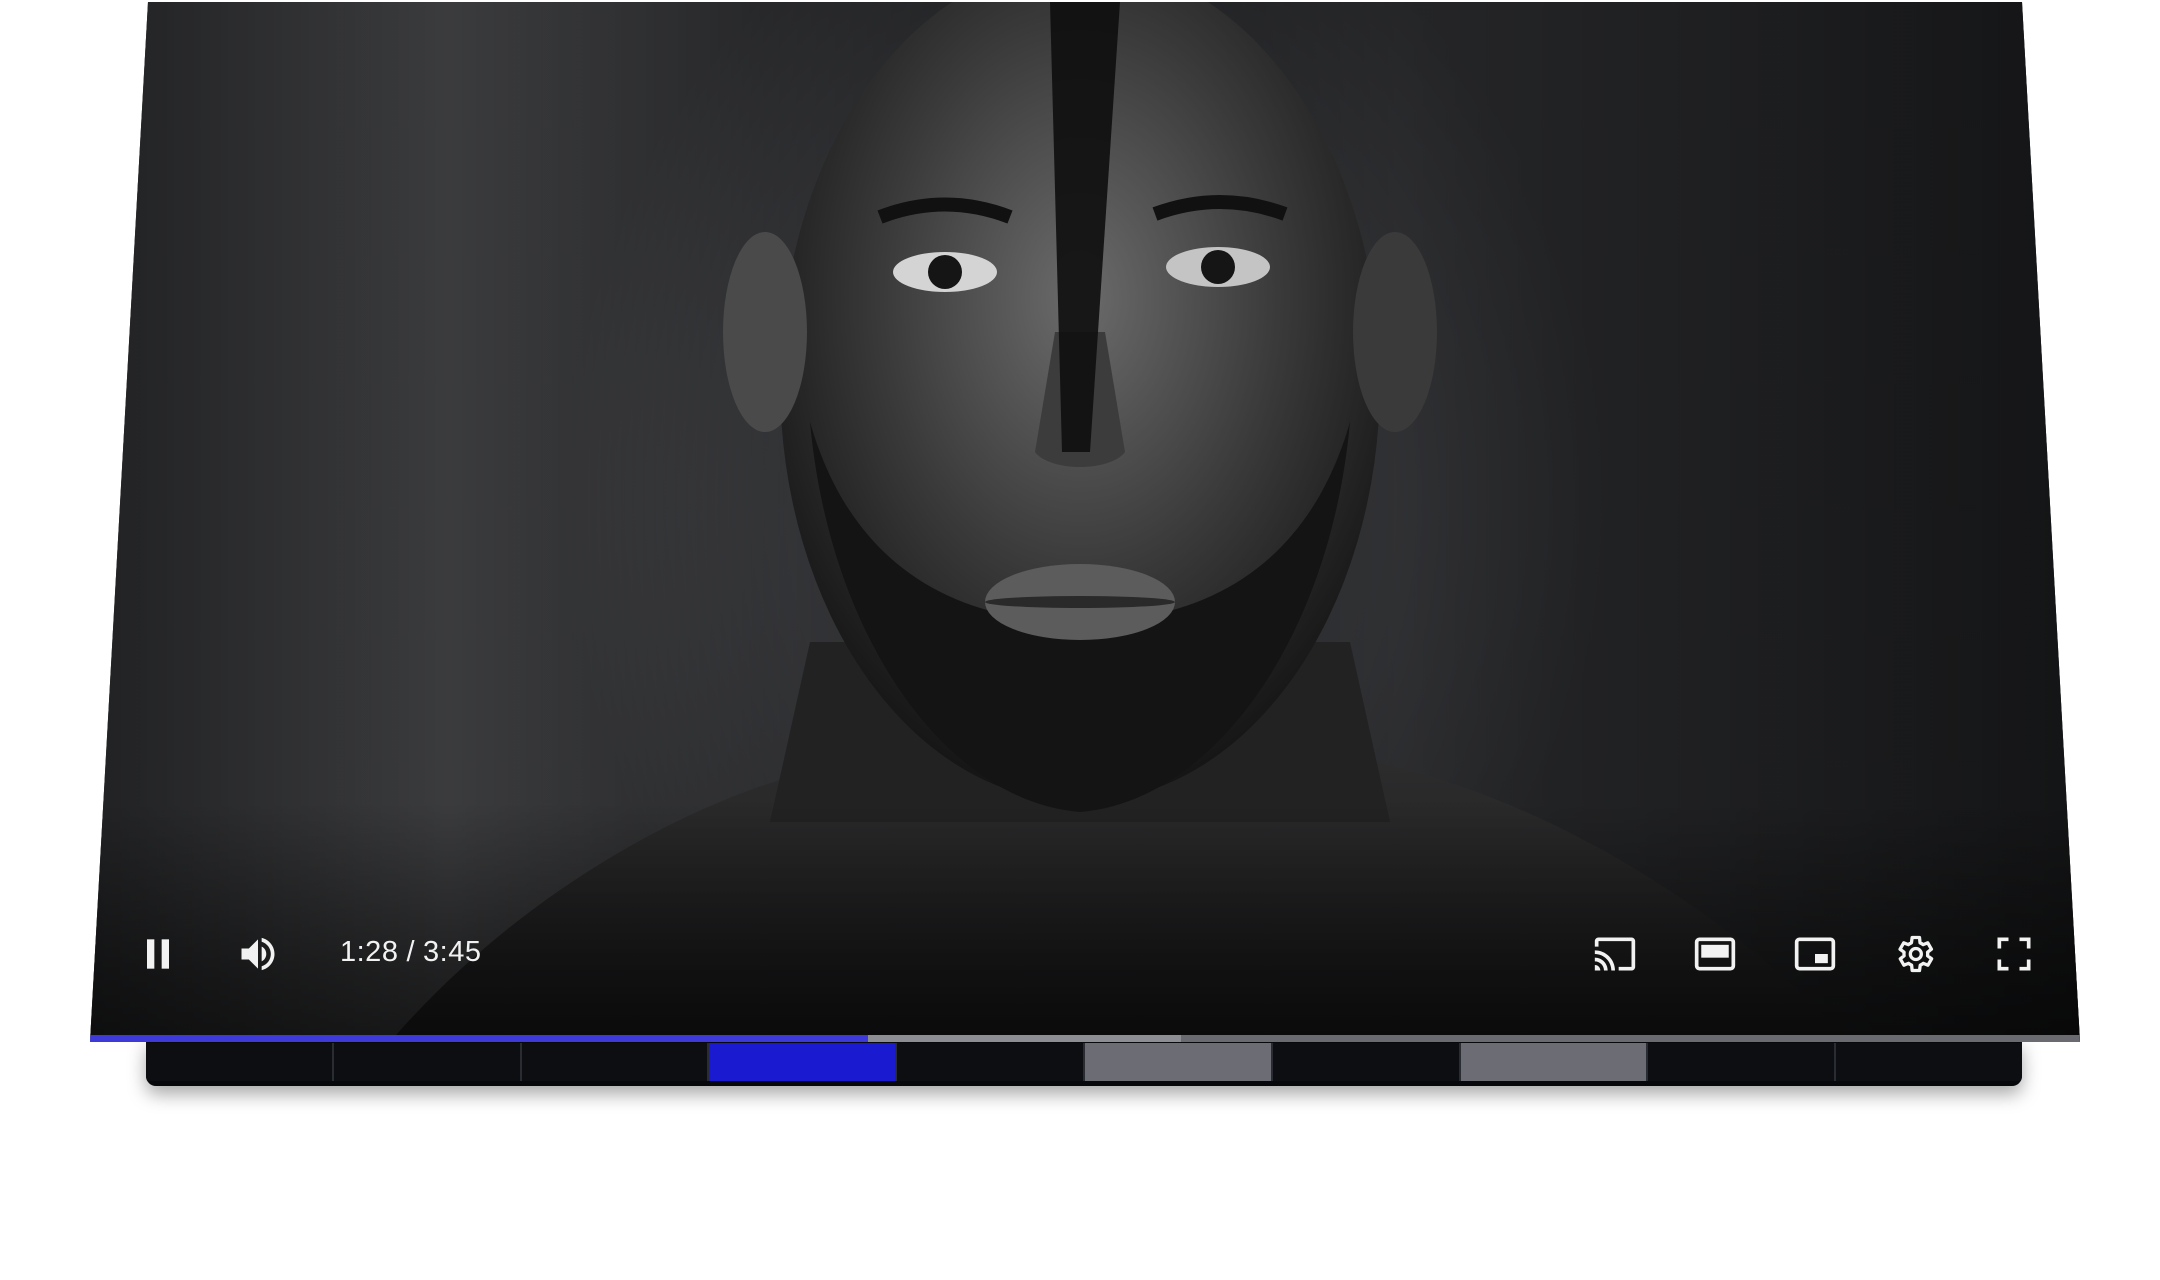 Image resolution: width=2160 pixels, height=1280 pixels. I want to click on duration: 3:45, so click(452, 952).